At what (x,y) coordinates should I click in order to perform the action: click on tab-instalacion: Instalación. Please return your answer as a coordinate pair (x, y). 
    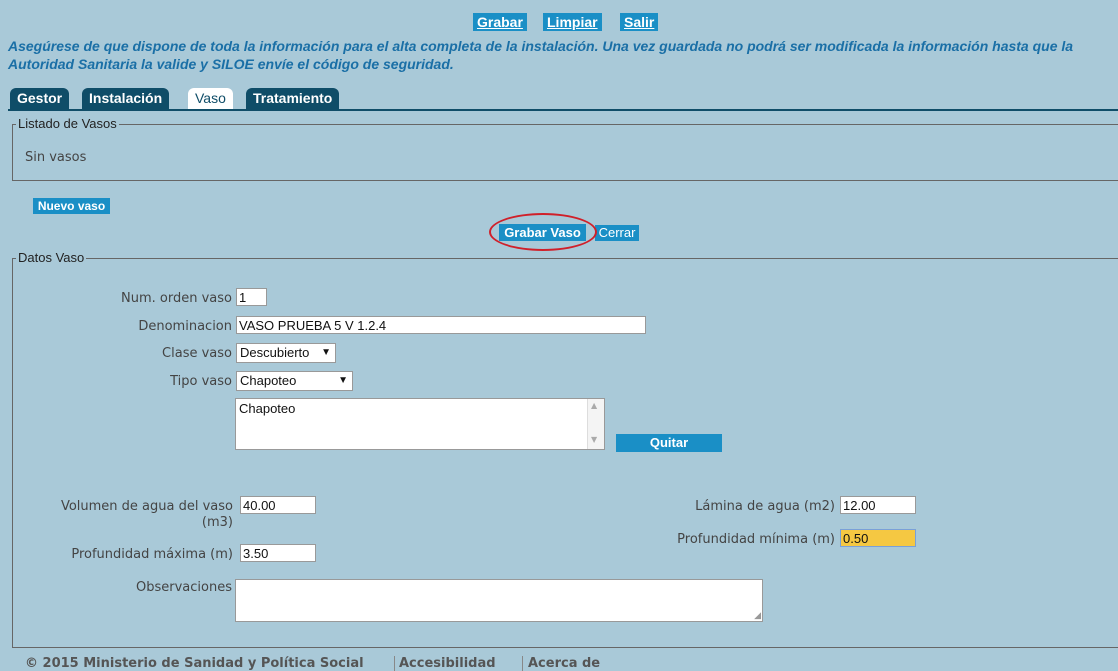
    Looking at the image, I should click on (126, 98).